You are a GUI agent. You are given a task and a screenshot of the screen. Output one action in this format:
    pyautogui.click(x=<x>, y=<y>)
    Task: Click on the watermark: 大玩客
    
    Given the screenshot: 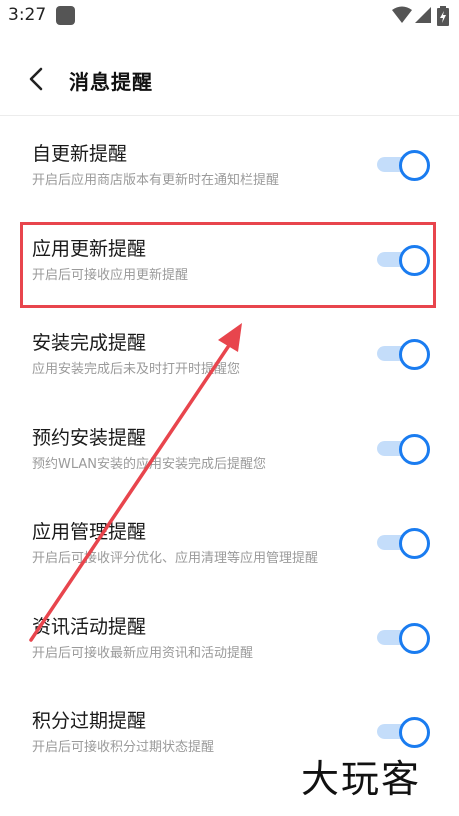 What is the action you would take?
    pyautogui.click(x=361, y=779)
    